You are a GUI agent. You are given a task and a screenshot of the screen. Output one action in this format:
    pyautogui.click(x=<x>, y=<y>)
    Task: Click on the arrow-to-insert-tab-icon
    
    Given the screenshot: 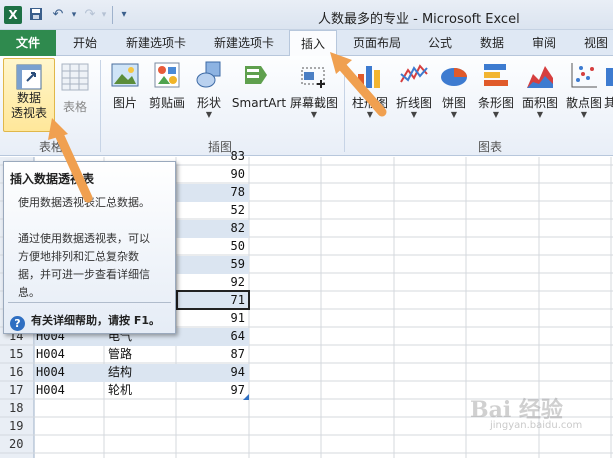 What is the action you would take?
    pyautogui.click(x=358, y=84)
    